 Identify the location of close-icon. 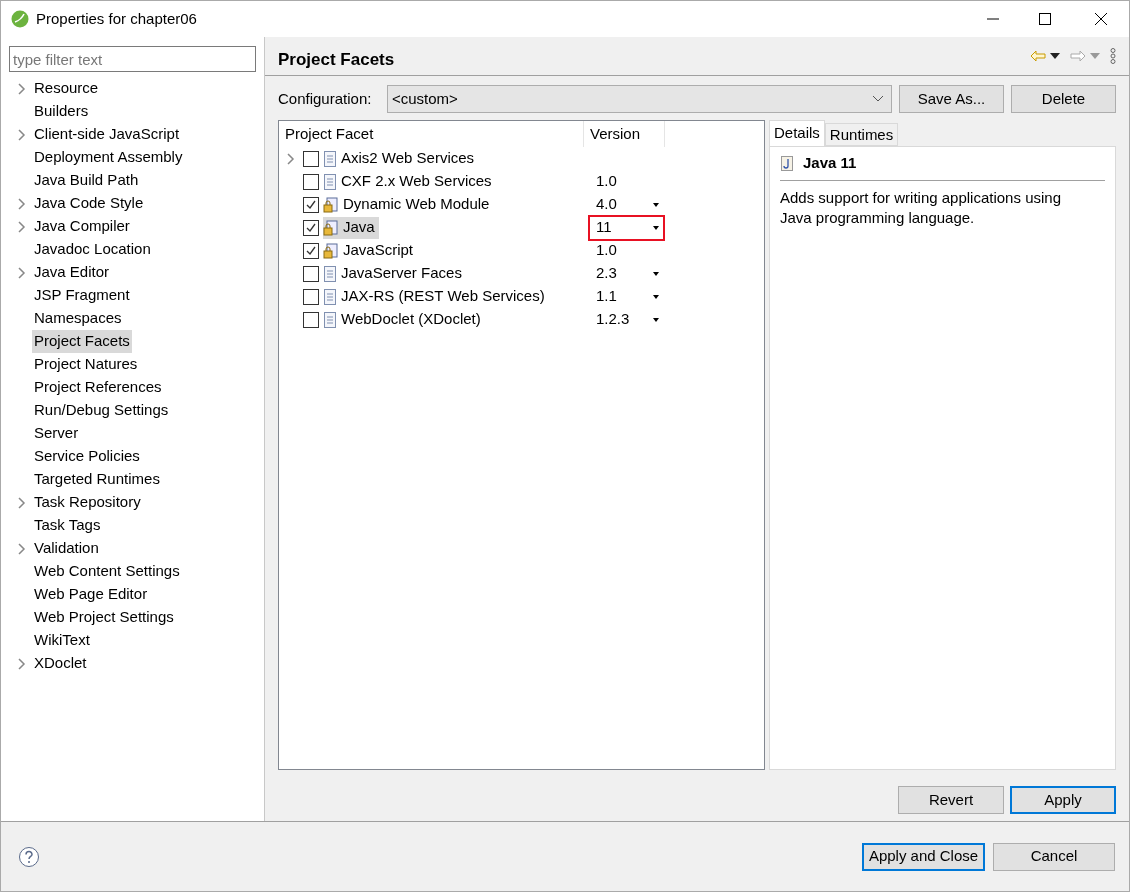
(1101, 19).